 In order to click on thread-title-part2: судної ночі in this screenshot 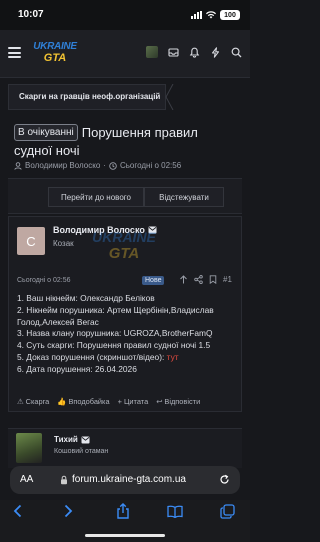, I will do `click(47, 150)`.